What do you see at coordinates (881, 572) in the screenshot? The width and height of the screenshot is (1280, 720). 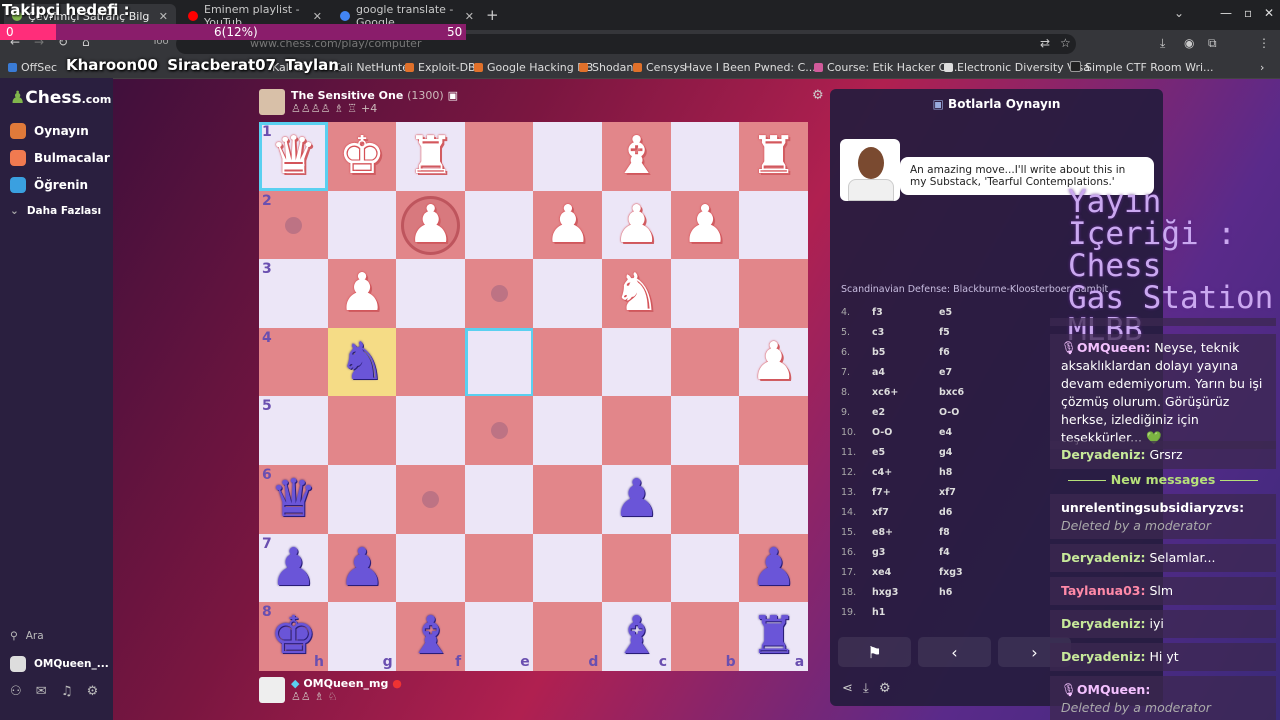 I see `white-move: xe4` at bounding box center [881, 572].